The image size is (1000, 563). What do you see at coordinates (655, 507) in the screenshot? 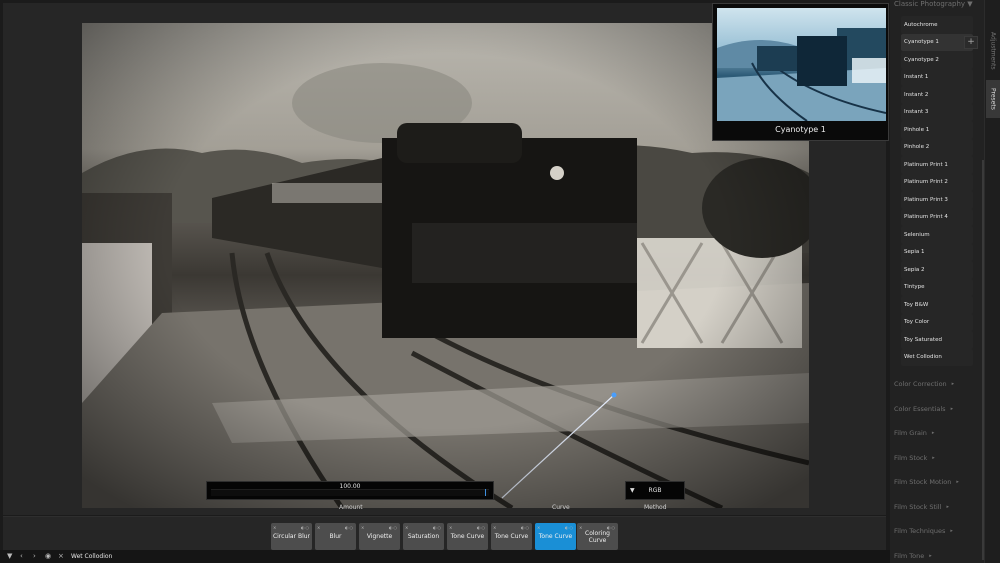
I see `method-label: Method` at bounding box center [655, 507].